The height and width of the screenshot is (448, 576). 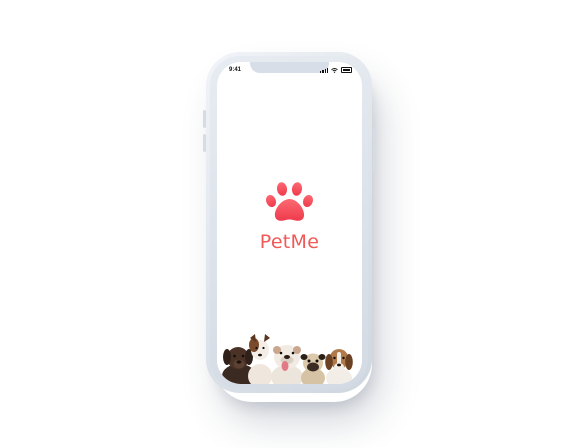 I want to click on wifi-icon, so click(x=334, y=70).